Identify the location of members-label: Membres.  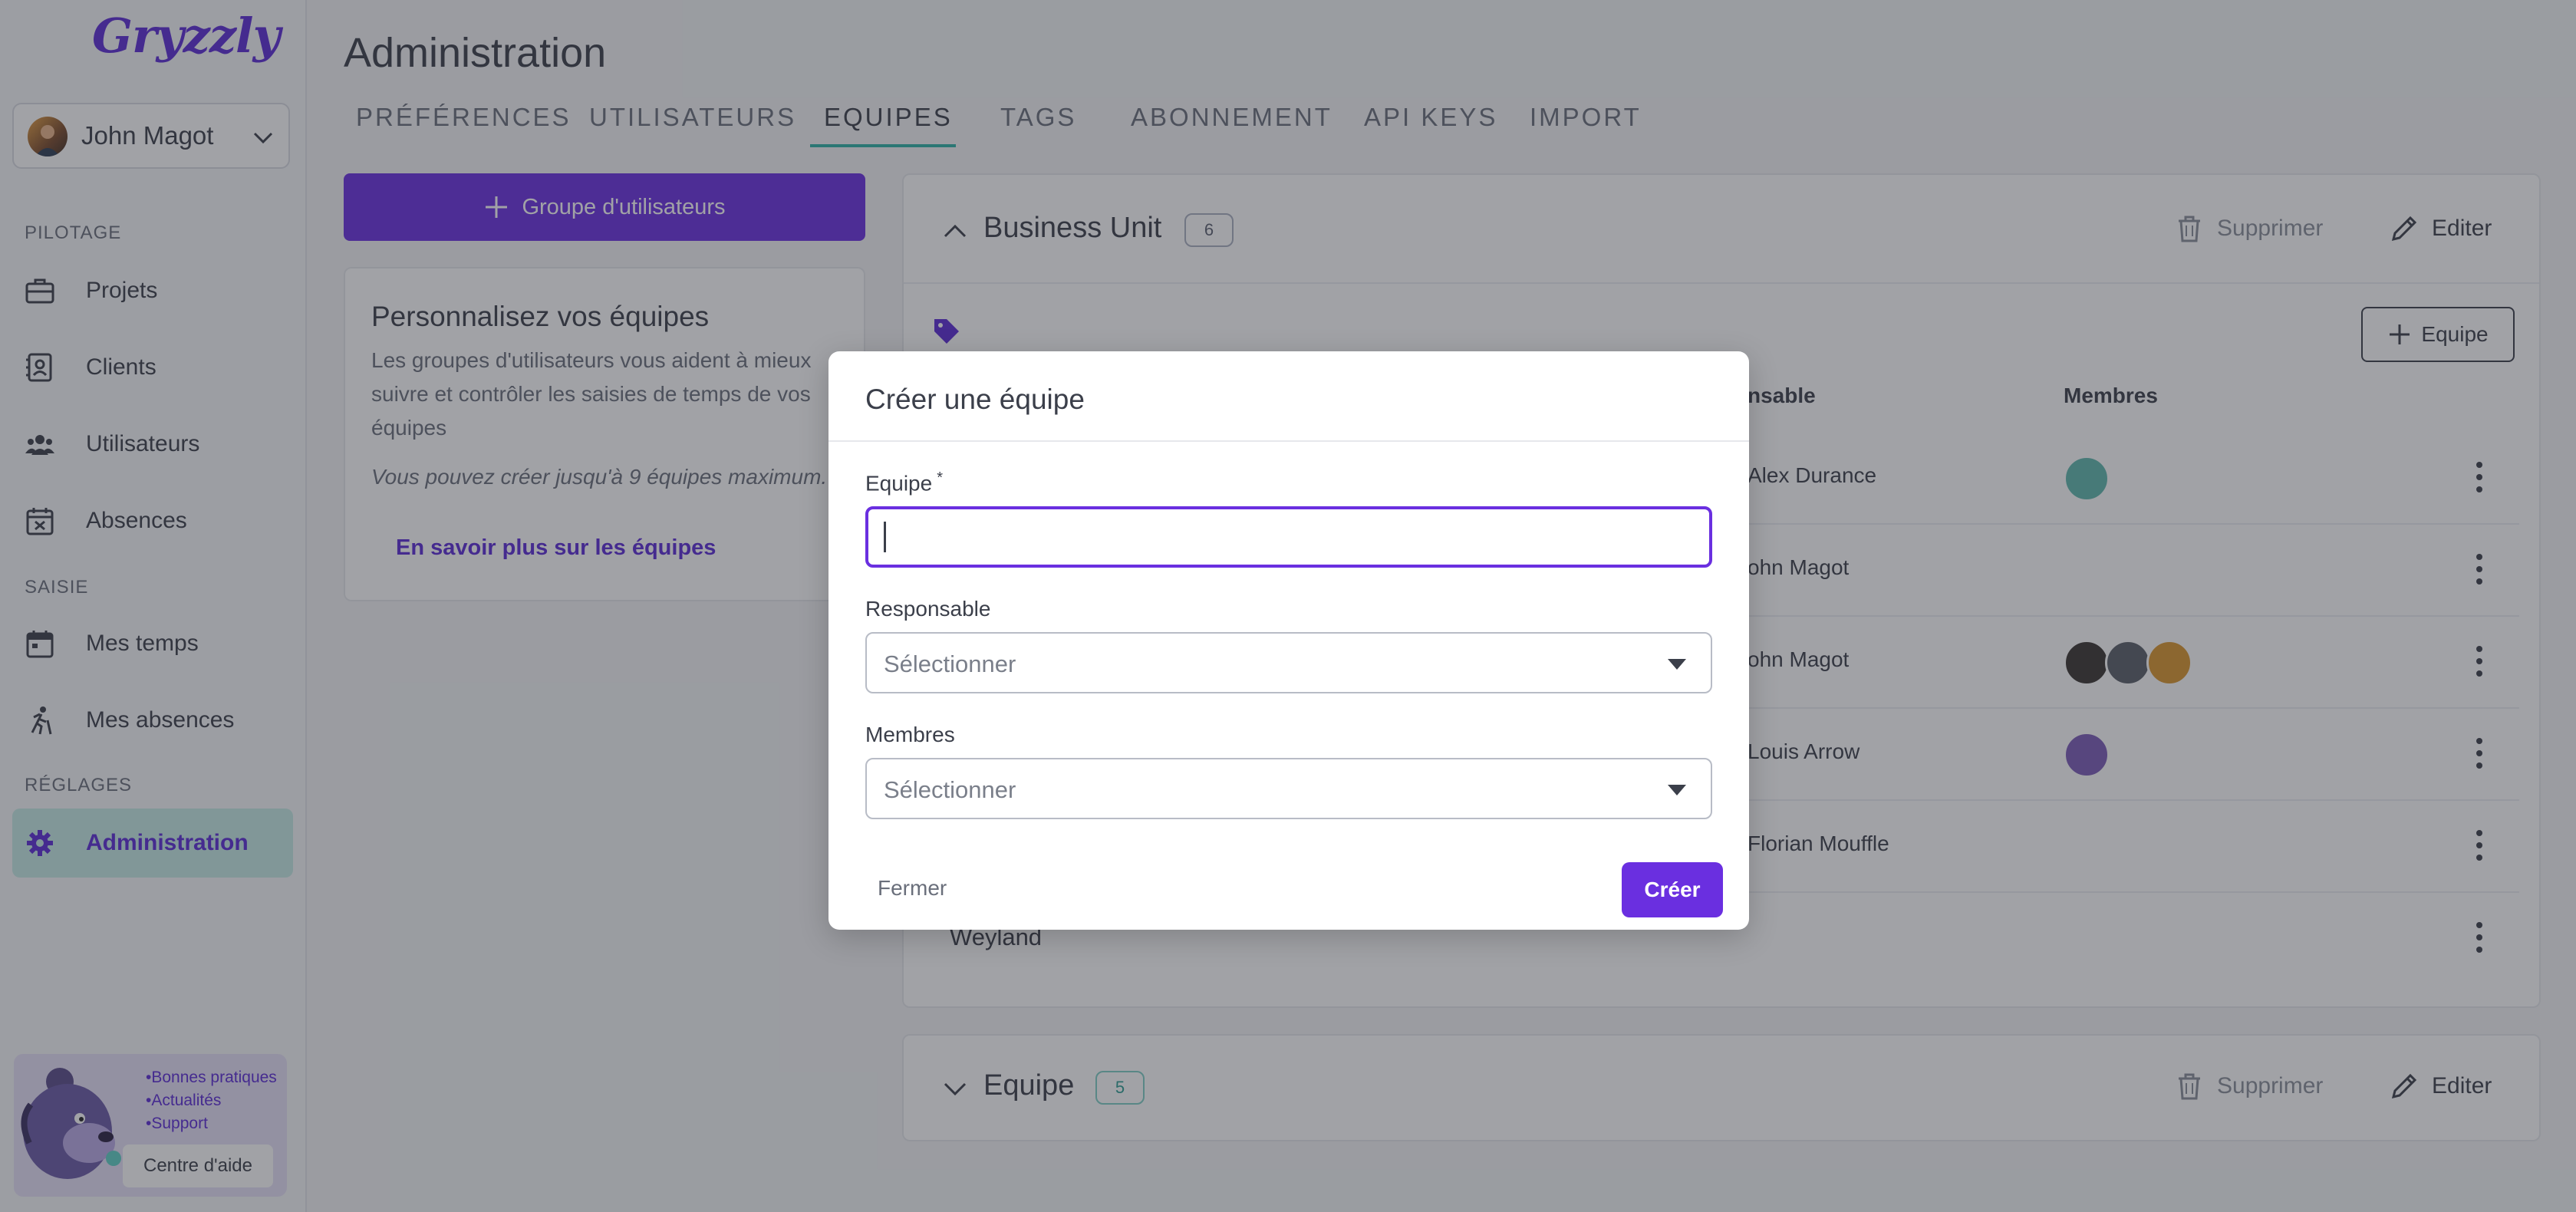
(910, 734).